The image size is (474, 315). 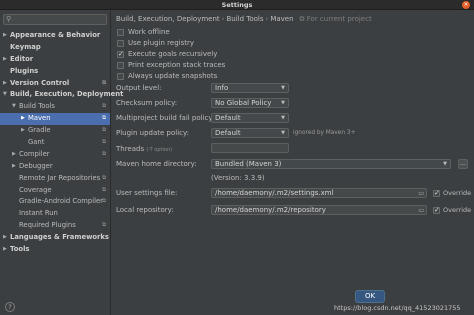 I want to click on sidebar-item-label: Maven, so click(x=39, y=118).